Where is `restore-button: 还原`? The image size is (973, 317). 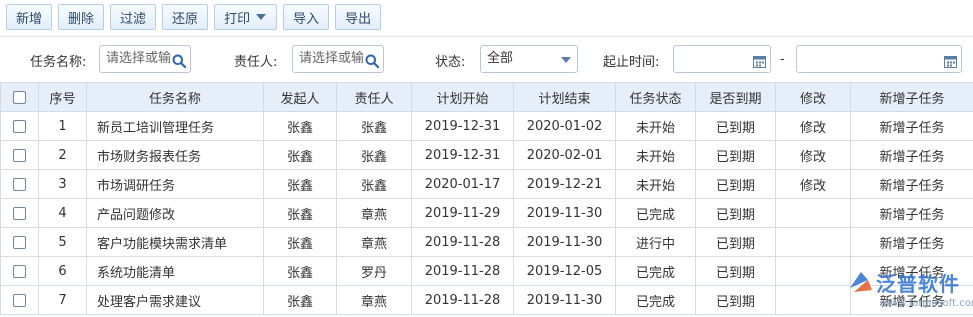
restore-button: 还原 is located at coordinates (185, 17).